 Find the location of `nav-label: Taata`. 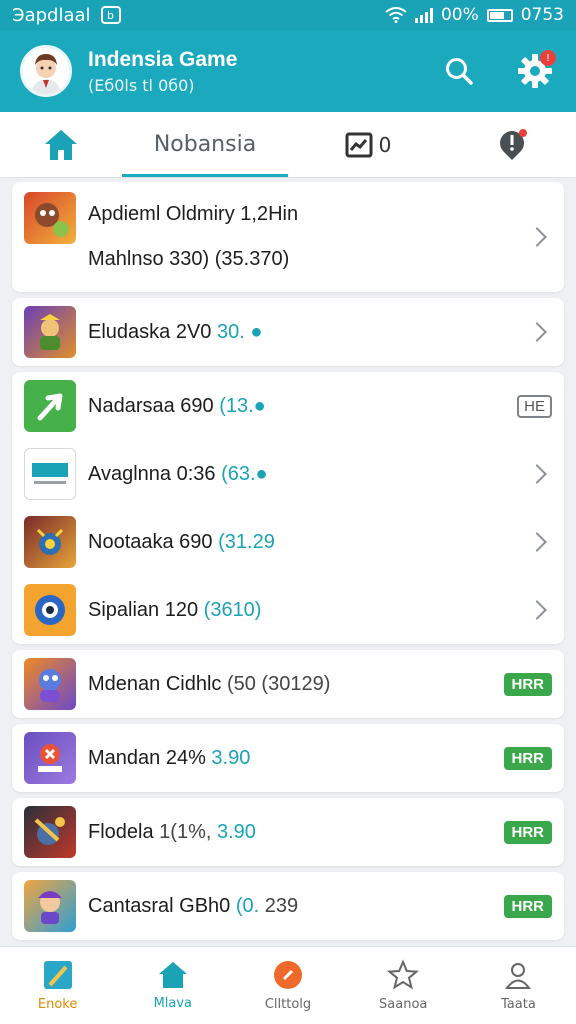

nav-label: Taata is located at coordinates (518, 1004).